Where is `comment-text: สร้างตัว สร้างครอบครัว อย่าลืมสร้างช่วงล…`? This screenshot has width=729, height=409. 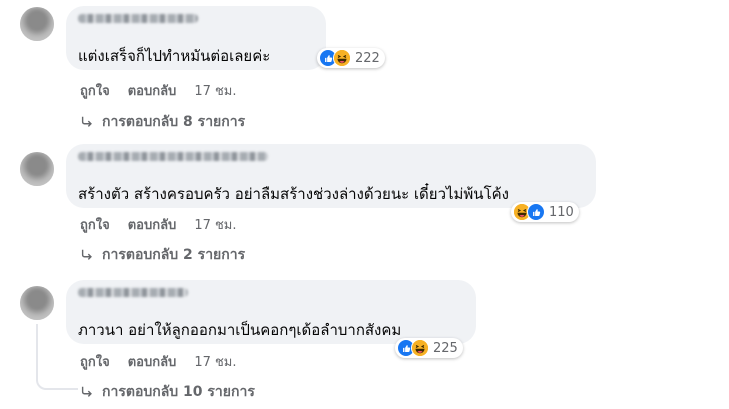
comment-text: สร้างตัว สร้างครอบครัว อย่าลืมสร้างช่วงล… is located at coordinates (293, 194).